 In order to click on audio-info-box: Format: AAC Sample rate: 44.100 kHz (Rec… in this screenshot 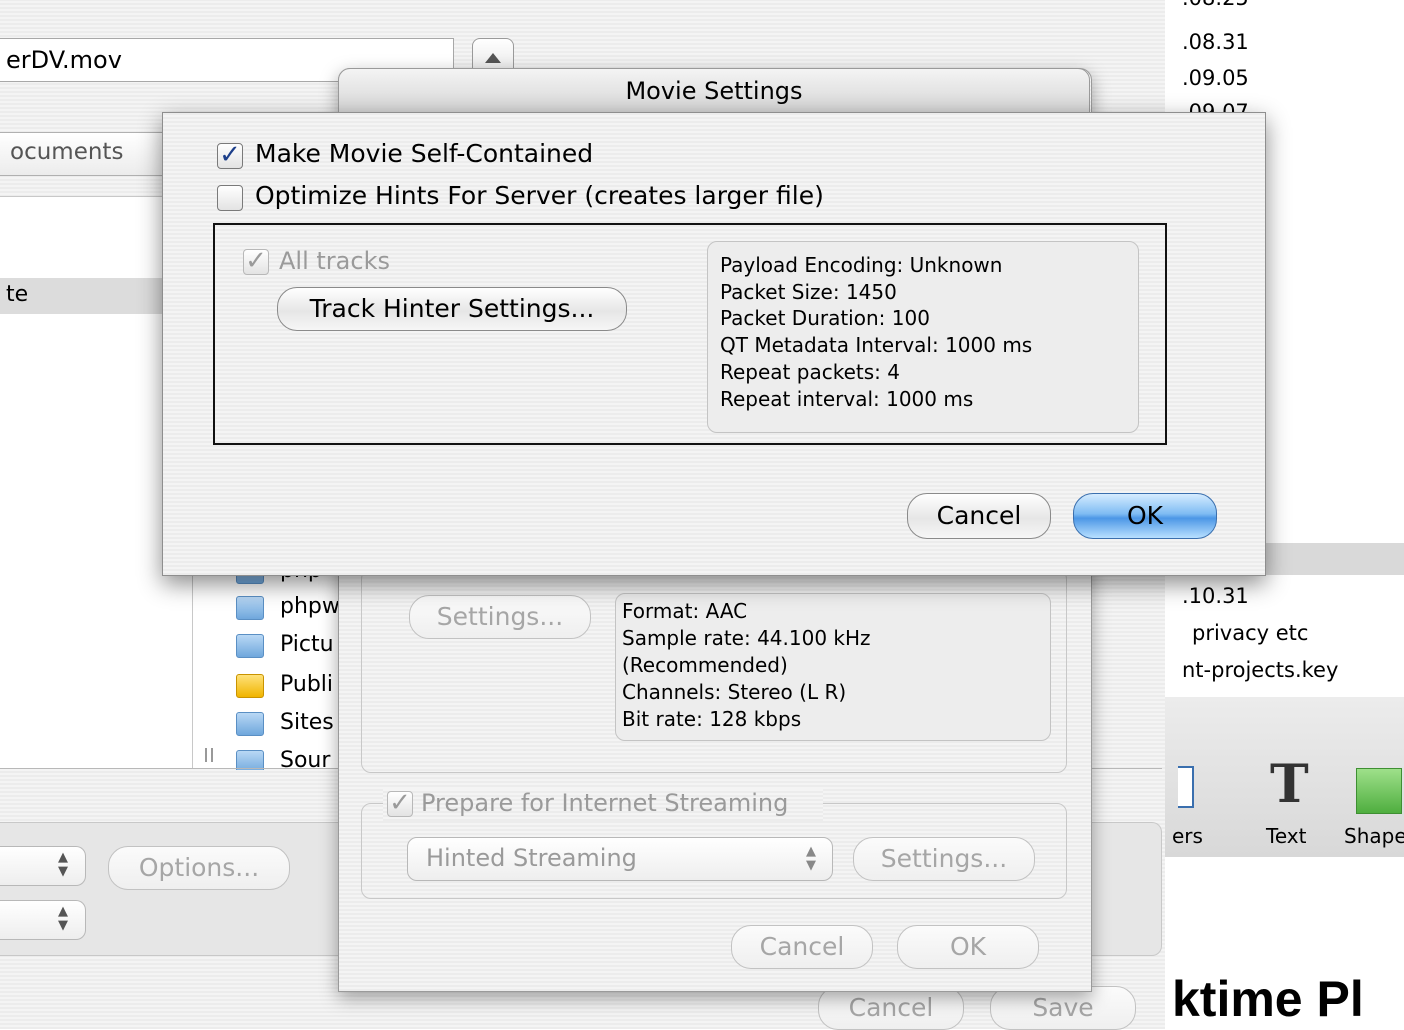, I will do `click(833, 667)`.